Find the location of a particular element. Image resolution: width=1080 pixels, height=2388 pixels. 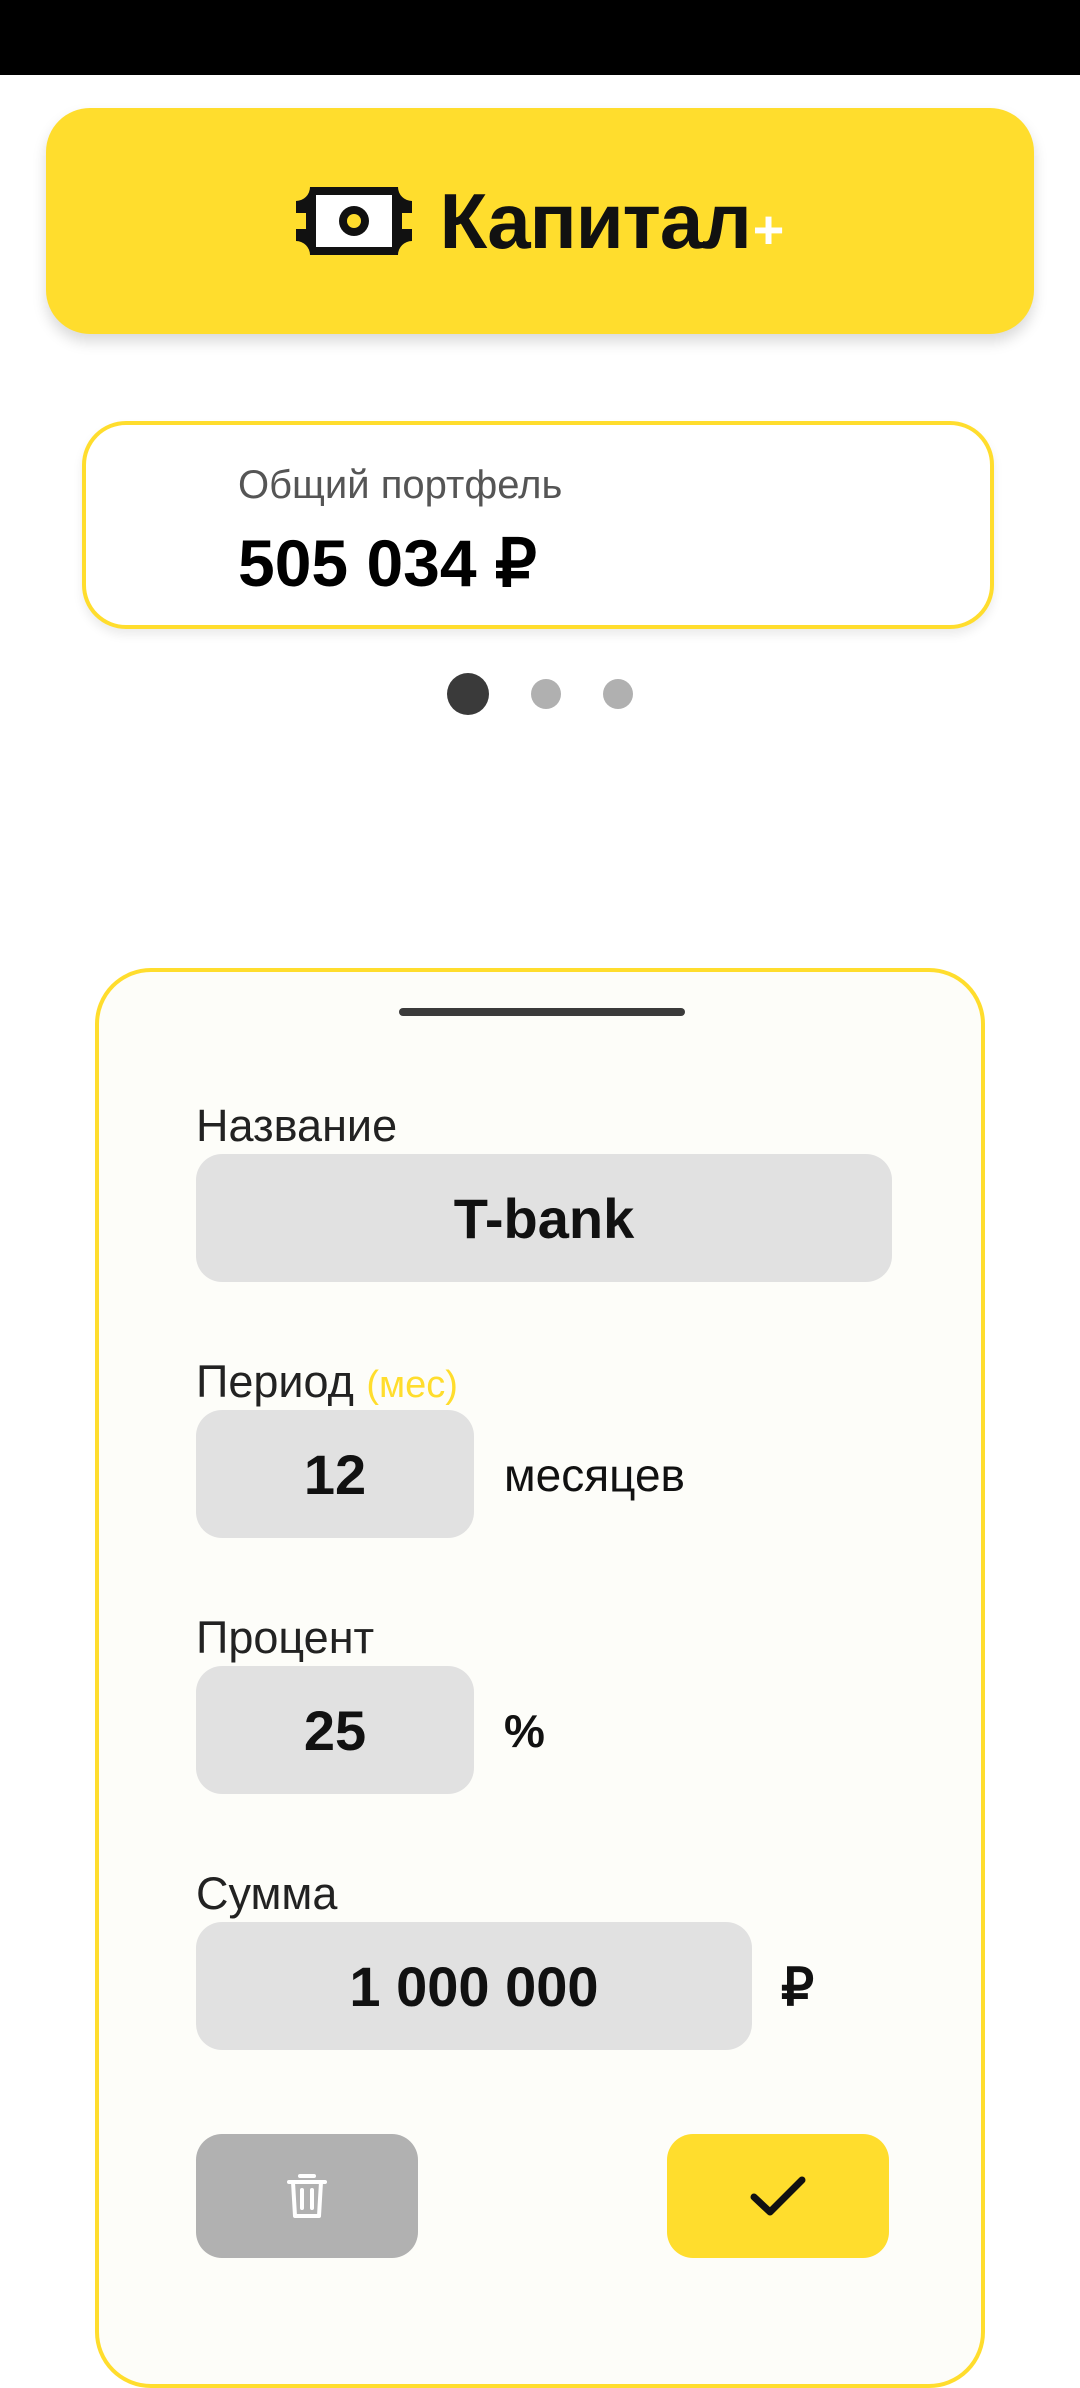

check-icon is located at coordinates (778, 2196).